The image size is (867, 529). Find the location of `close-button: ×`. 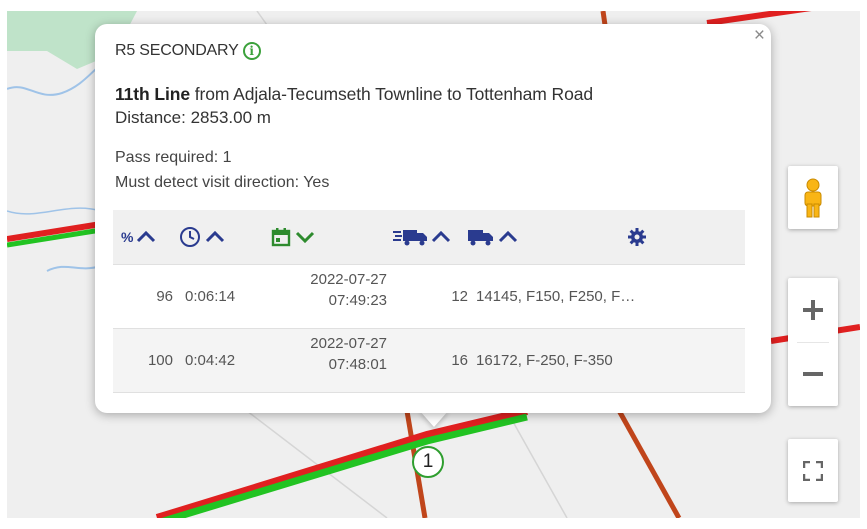

close-button: × is located at coordinates (759, 36).